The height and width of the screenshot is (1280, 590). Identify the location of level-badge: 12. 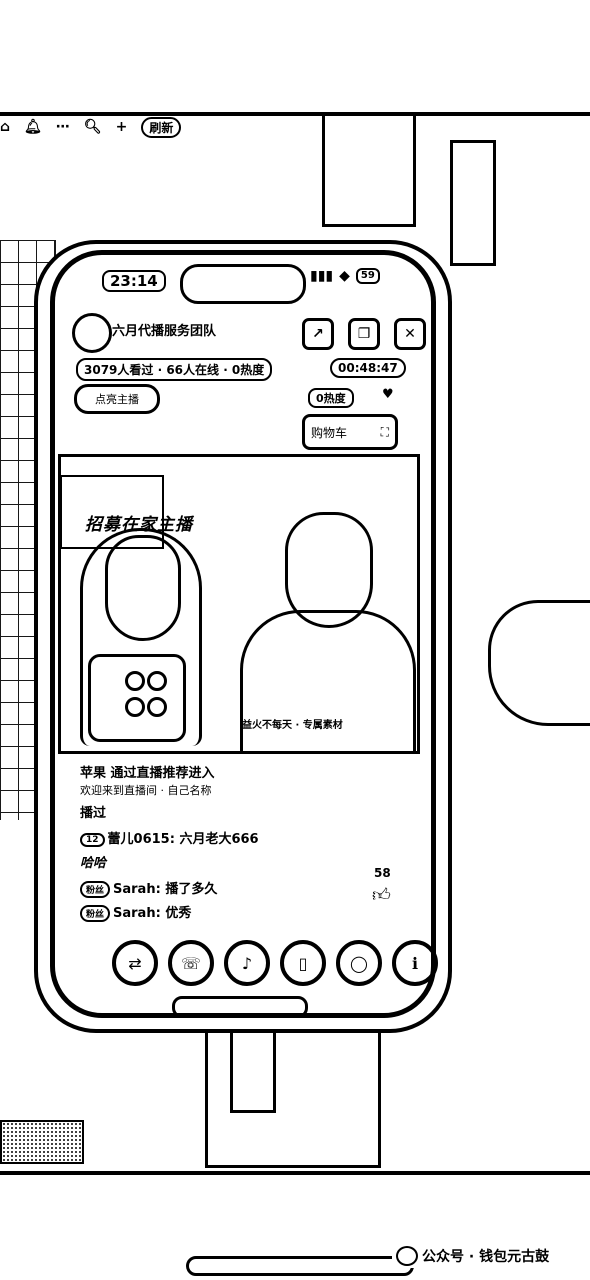
(92, 839).